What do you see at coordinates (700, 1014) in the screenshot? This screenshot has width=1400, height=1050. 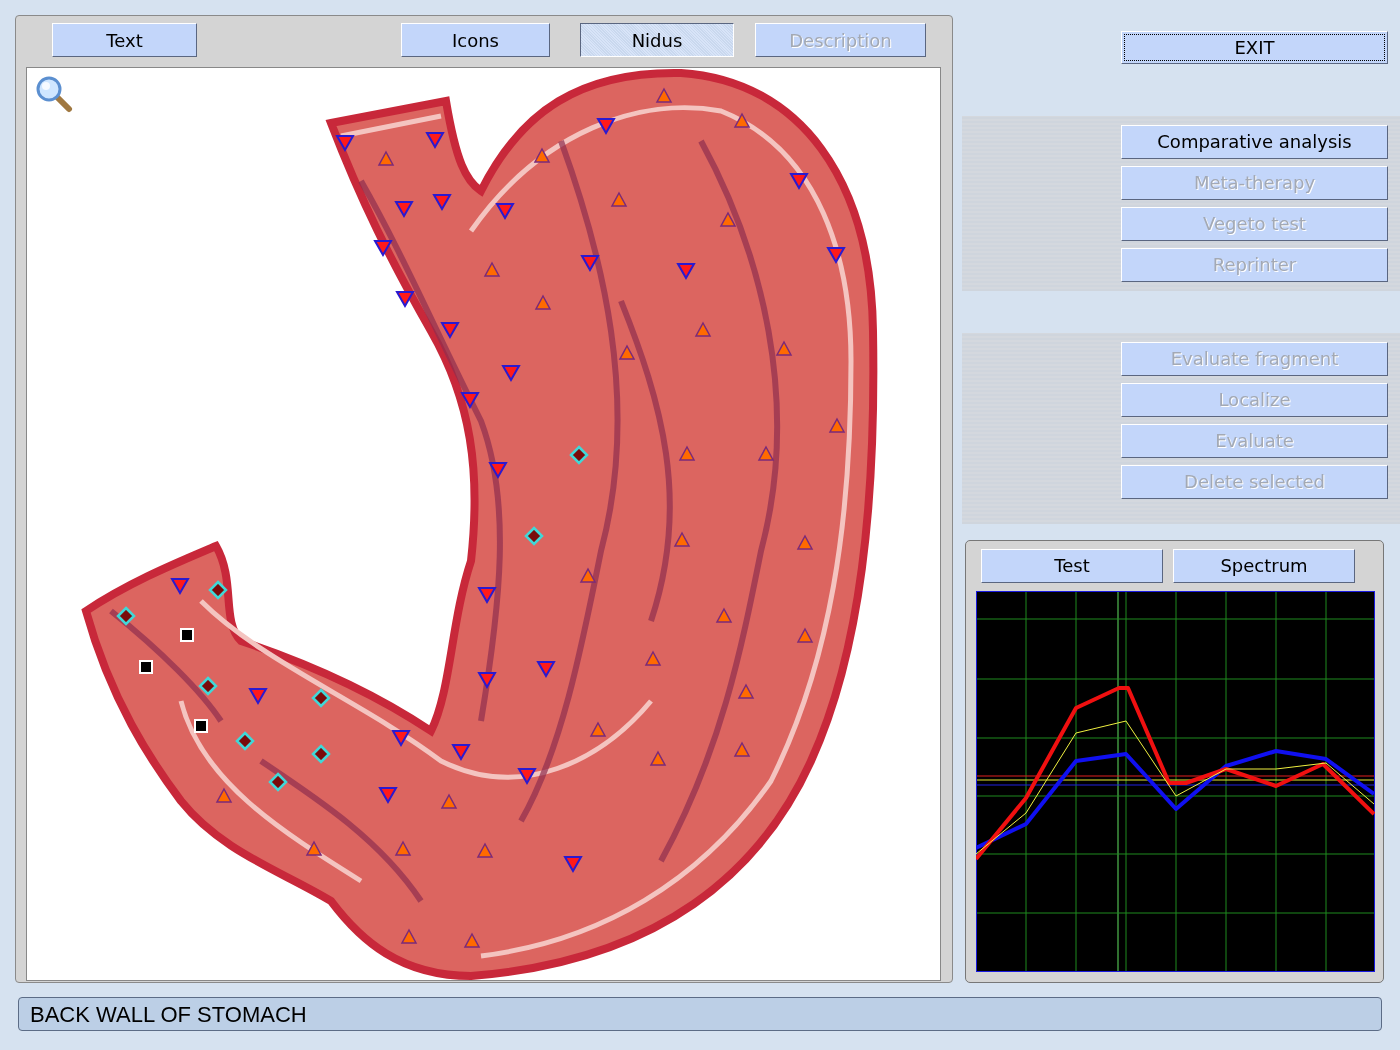 I see `status-bar: BACK WALL OF STOMACH` at bounding box center [700, 1014].